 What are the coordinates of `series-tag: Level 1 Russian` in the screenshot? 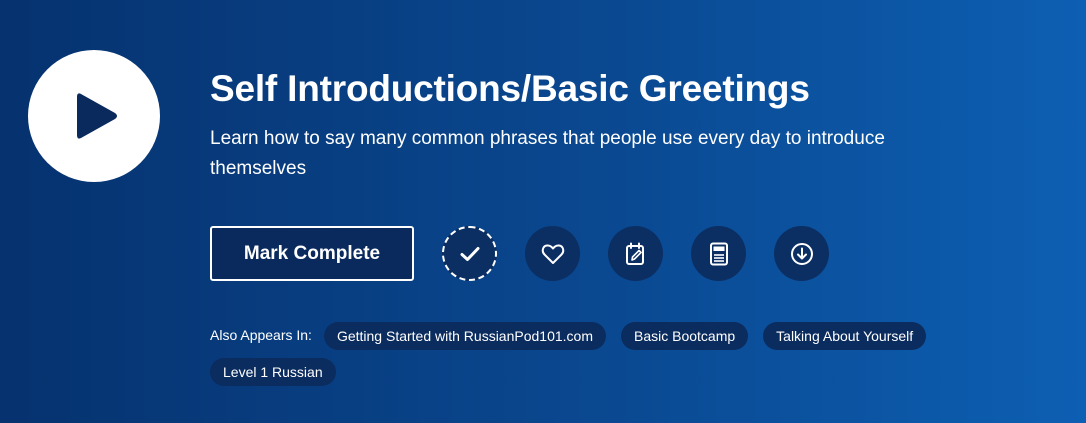 It's located at (273, 372).